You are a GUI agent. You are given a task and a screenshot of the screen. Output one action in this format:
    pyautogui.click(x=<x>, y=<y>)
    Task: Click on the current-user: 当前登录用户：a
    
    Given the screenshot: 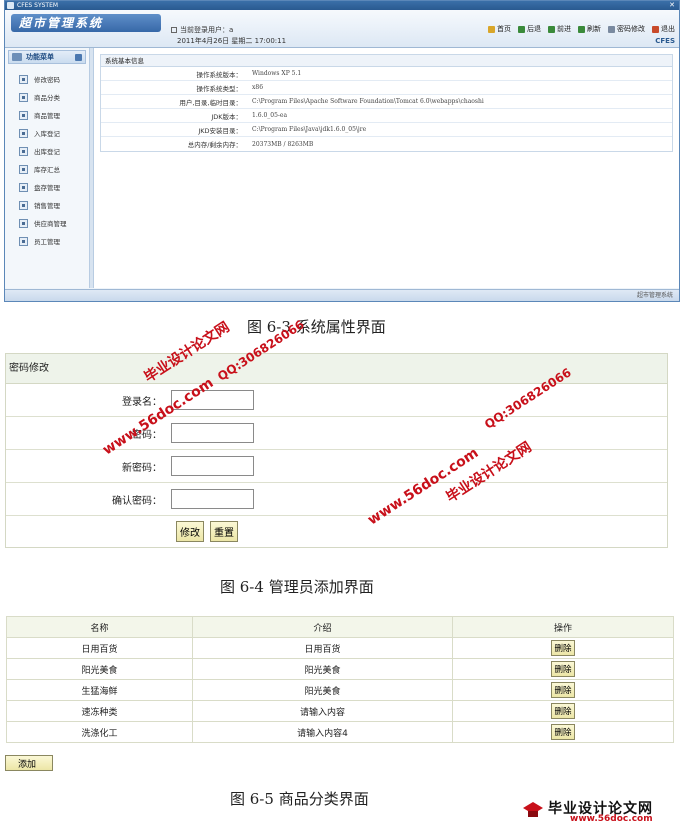 What is the action you would take?
    pyautogui.click(x=202, y=30)
    